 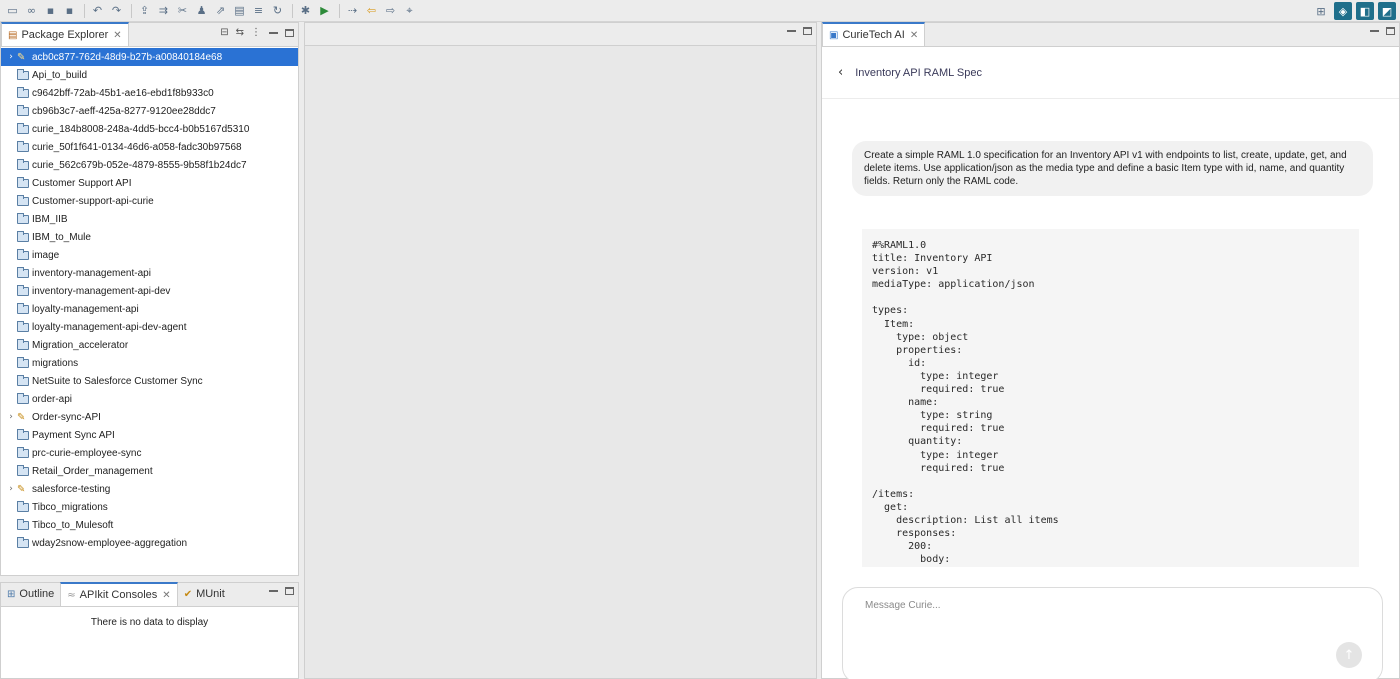 I want to click on project-item: › ✎ Order-sync-API, so click(x=149, y=417).